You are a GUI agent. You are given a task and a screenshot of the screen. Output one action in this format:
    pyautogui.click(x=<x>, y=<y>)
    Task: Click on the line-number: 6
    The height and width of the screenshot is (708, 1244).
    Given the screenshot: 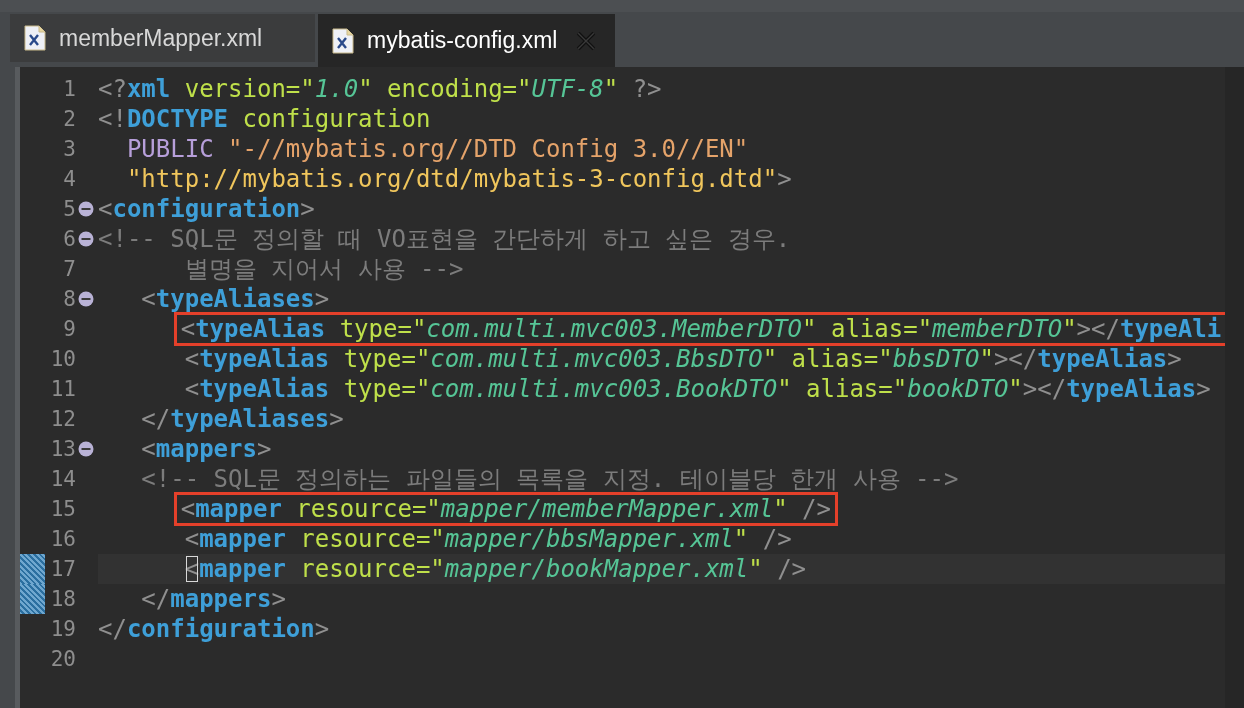 What is the action you would take?
    pyautogui.click(x=69, y=239)
    